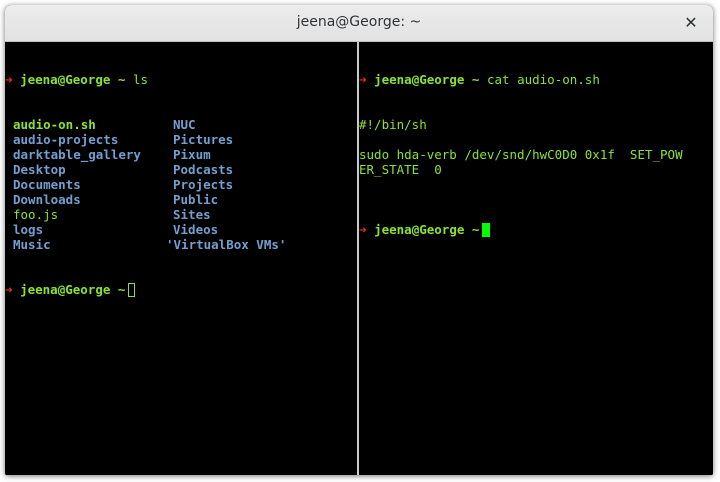 Image resolution: width=720 pixels, height=482 pixels. Describe the element at coordinates (32, 244) in the screenshot. I see `ls-entry: Music` at that location.